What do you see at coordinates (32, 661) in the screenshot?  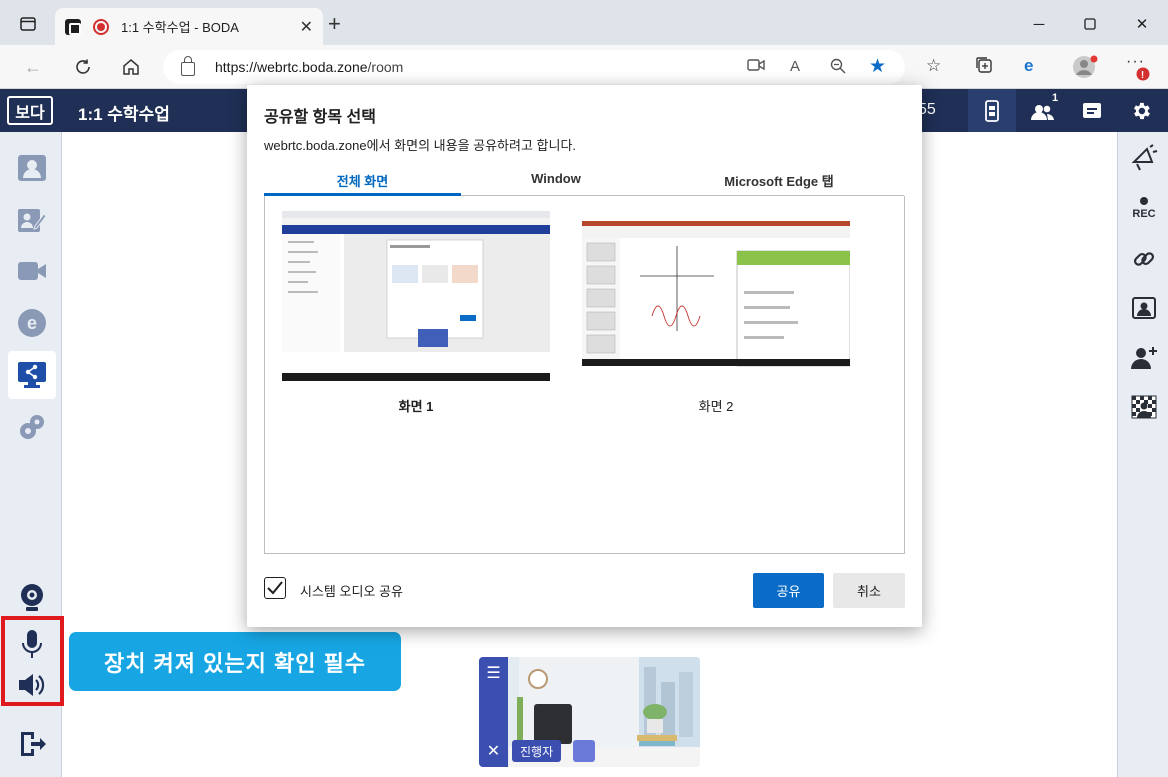 I see `device-highlight-box` at bounding box center [32, 661].